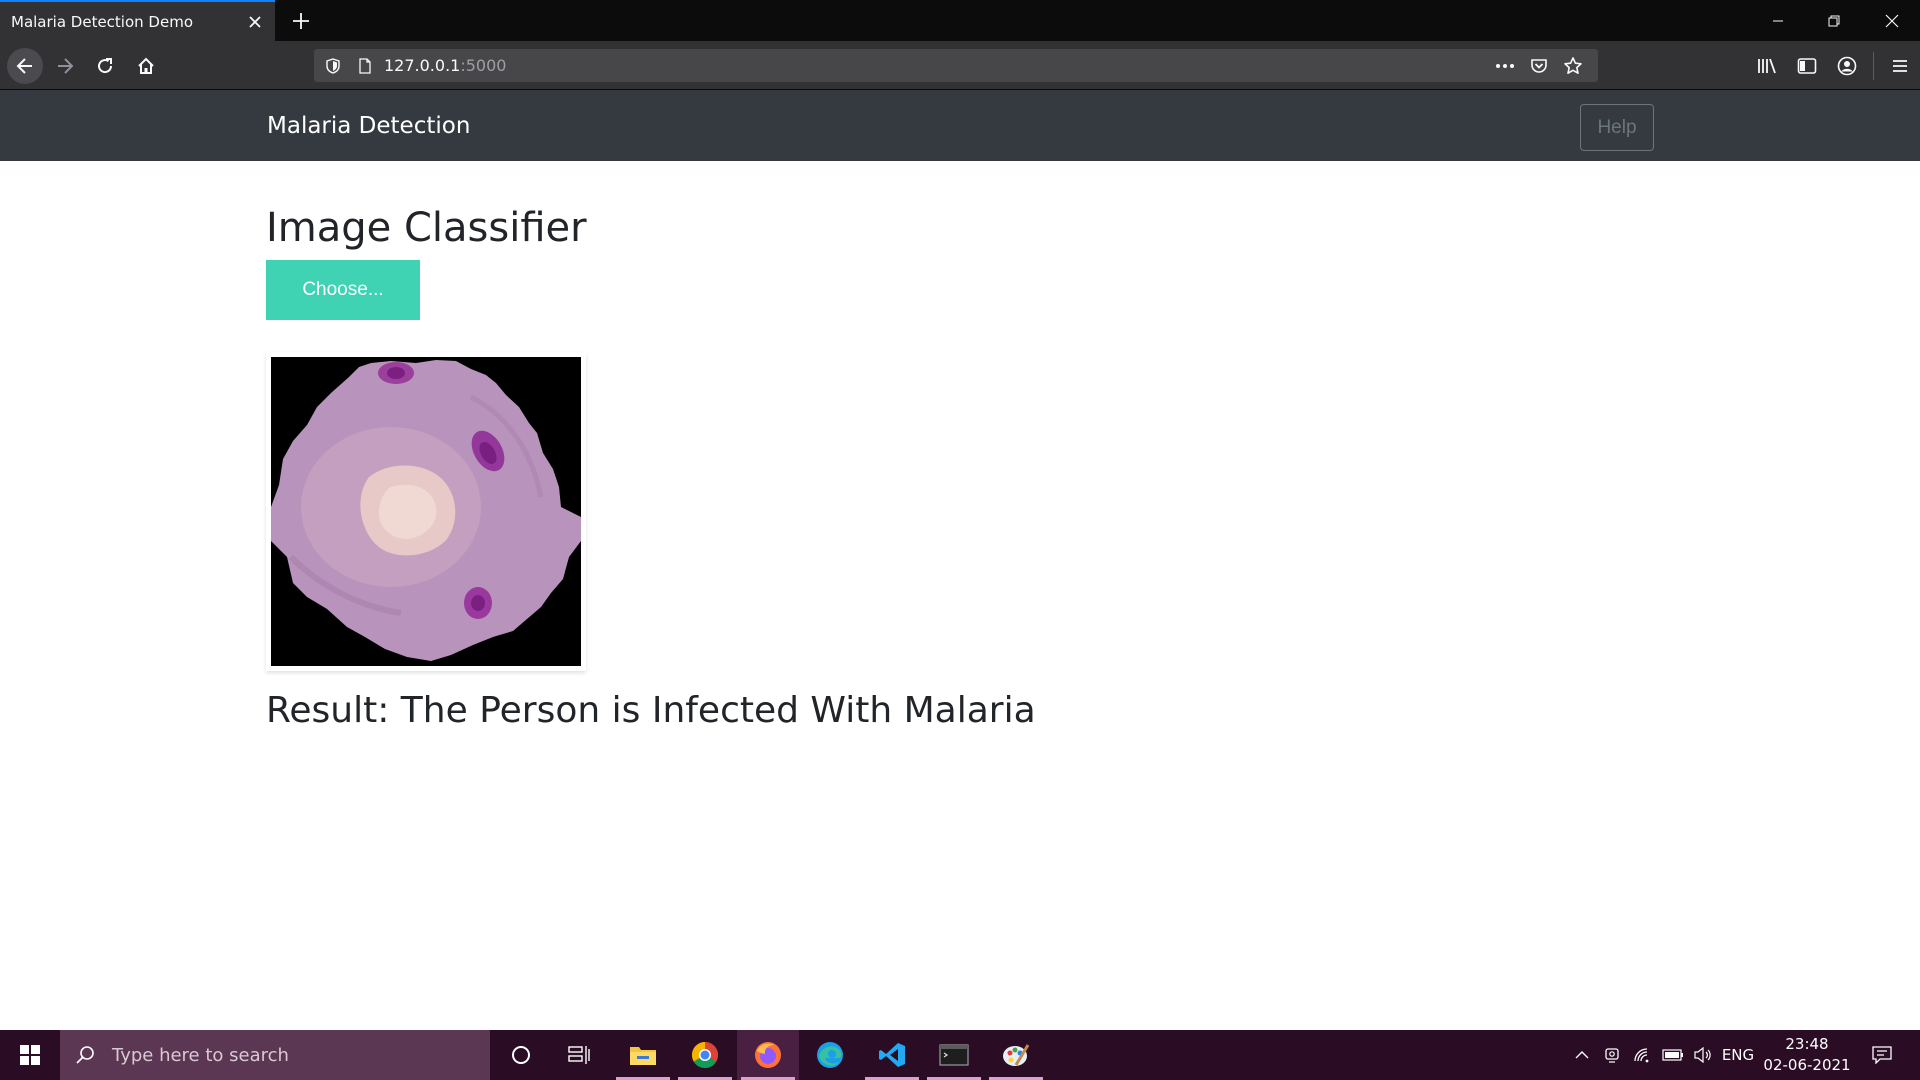 The height and width of the screenshot is (1080, 1920). Describe the element at coordinates (1539, 66) in the screenshot. I see `pocket-icon` at that location.